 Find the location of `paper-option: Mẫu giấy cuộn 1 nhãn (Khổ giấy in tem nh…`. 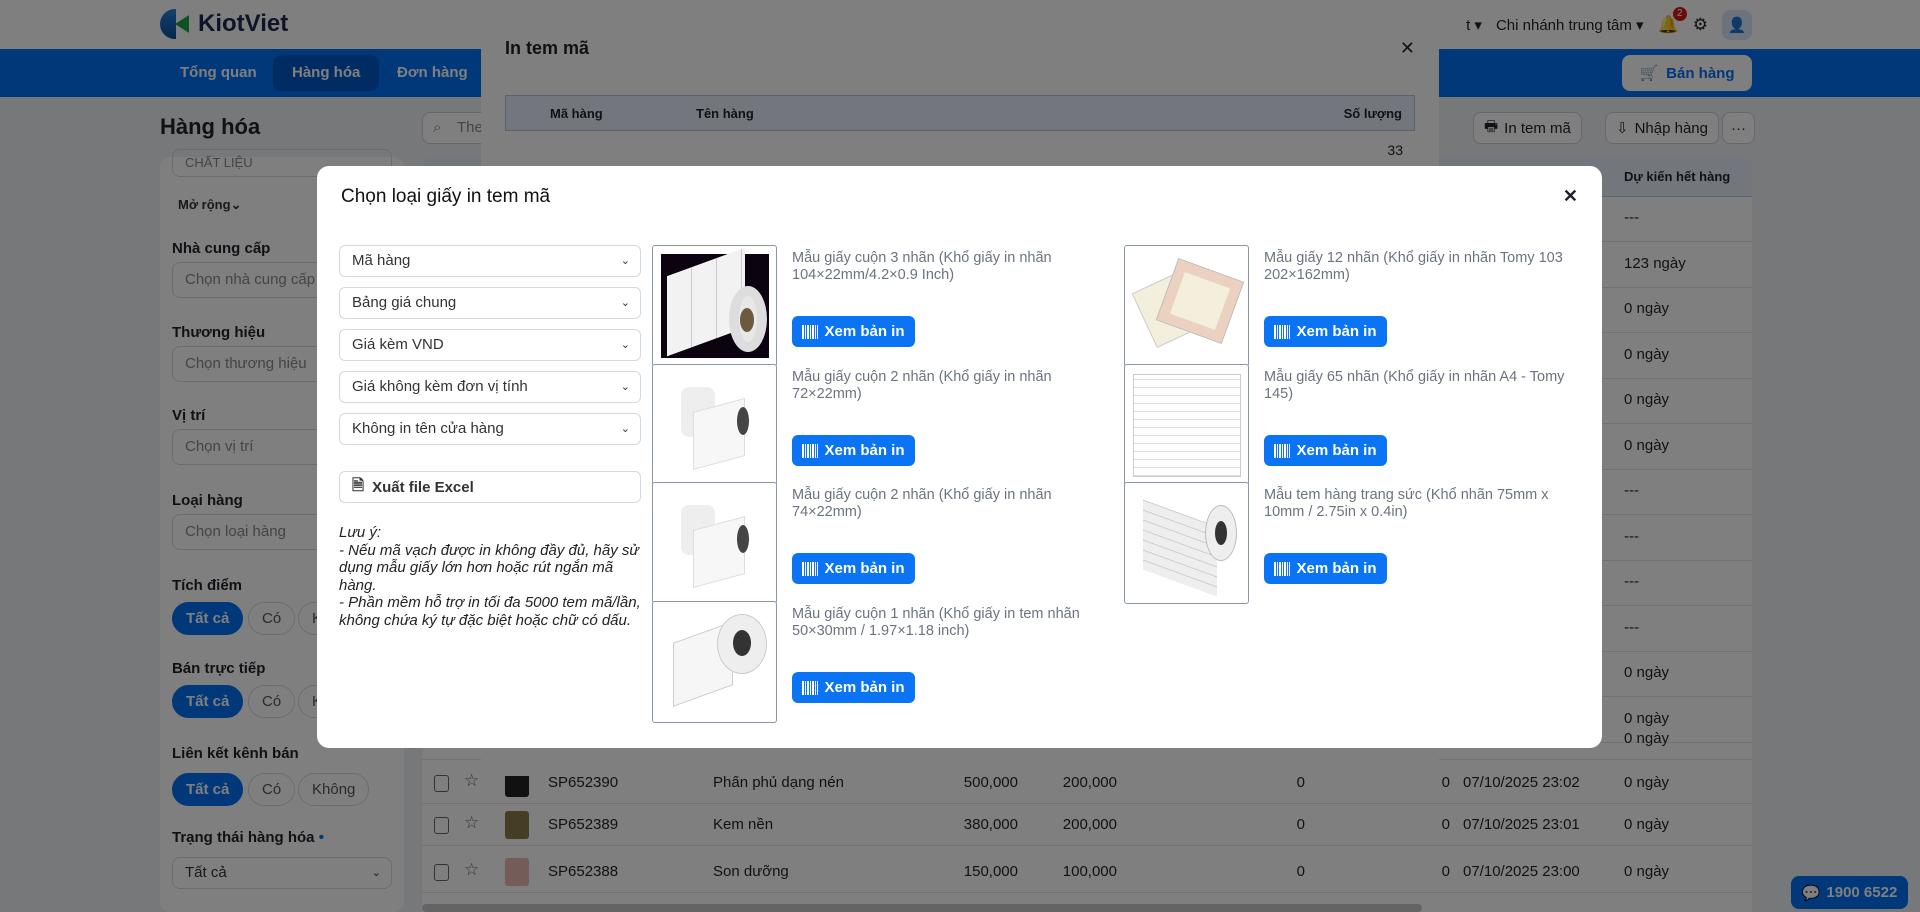

paper-option: Mẫu giấy cuộn 1 nhãn (Khổ giấy in tem nh… is located at coordinates (892, 662).